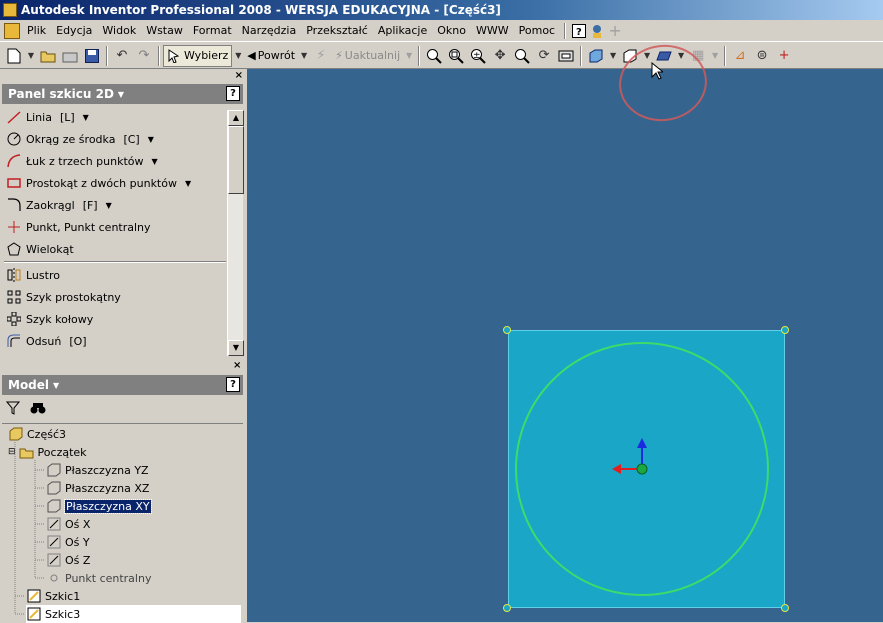  I want to click on zoom-icon: ±, so click(478, 56).